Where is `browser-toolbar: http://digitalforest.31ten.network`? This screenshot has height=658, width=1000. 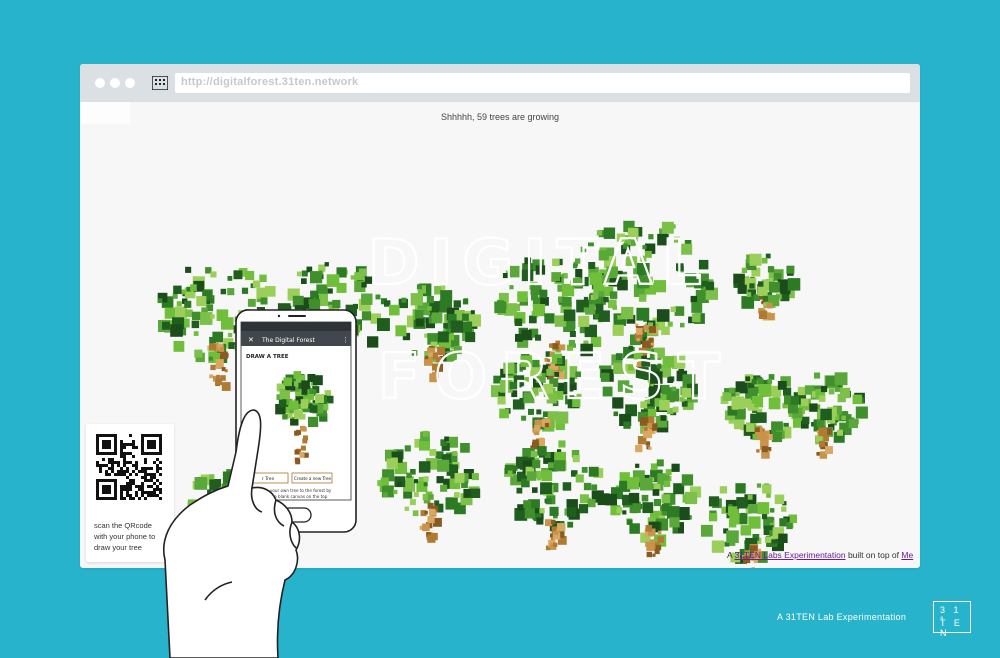 browser-toolbar: http://digitalforest.31ten.network is located at coordinates (500, 83).